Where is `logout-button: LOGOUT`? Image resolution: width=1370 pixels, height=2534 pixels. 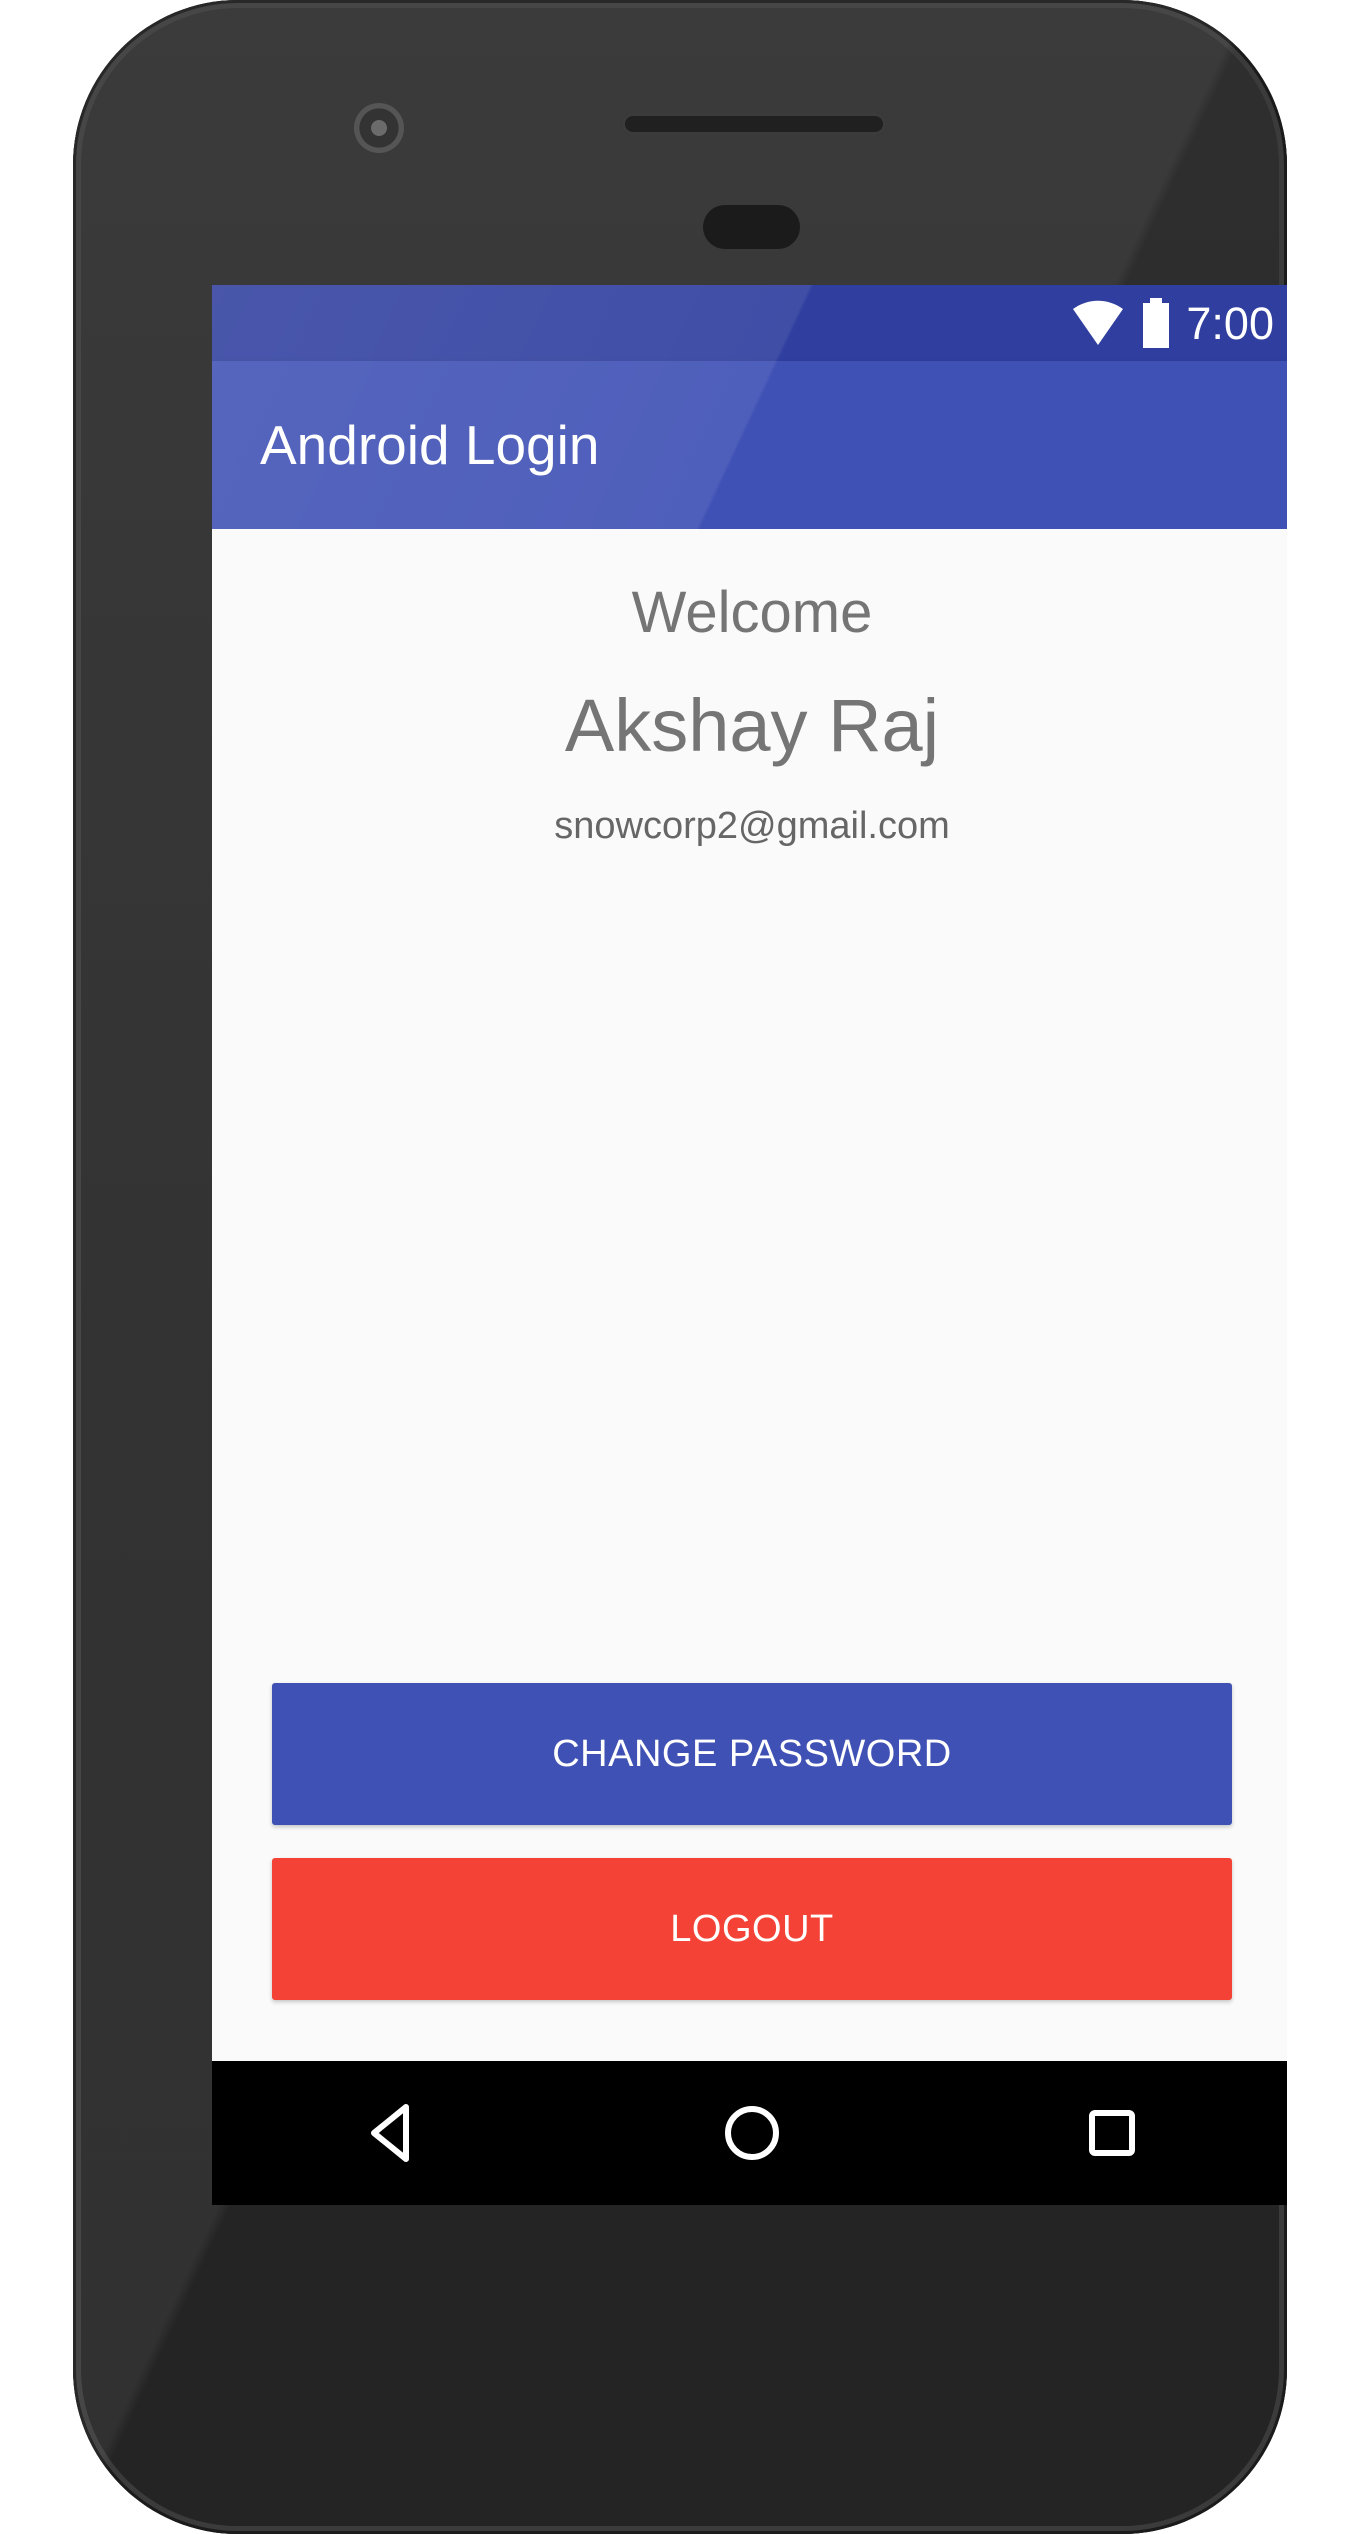
logout-button: LOGOUT is located at coordinates (752, 1929).